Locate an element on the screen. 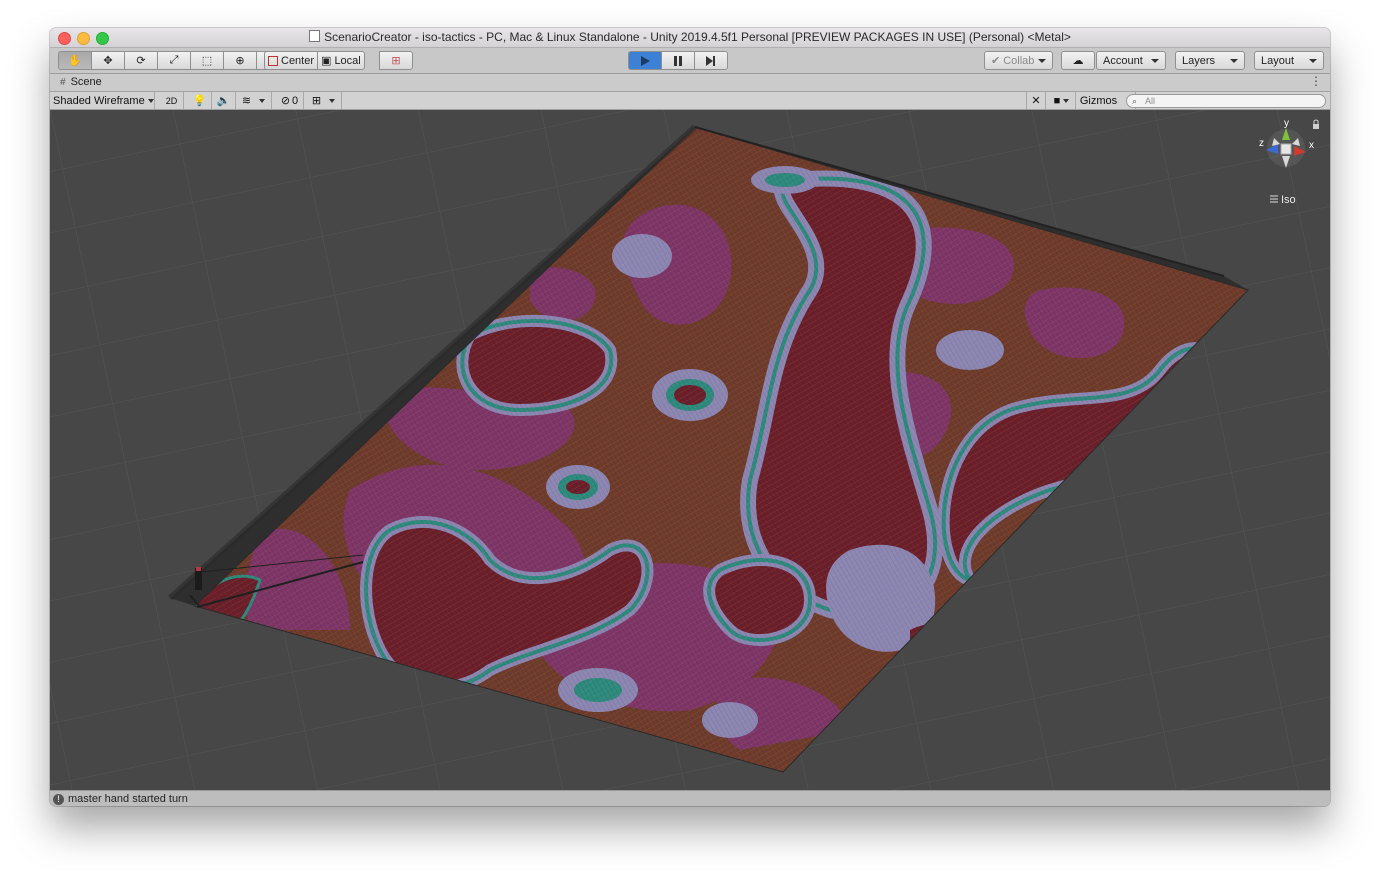 The height and width of the screenshot is (878, 1380). layers-dropdown: Layers is located at coordinates (1210, 60).